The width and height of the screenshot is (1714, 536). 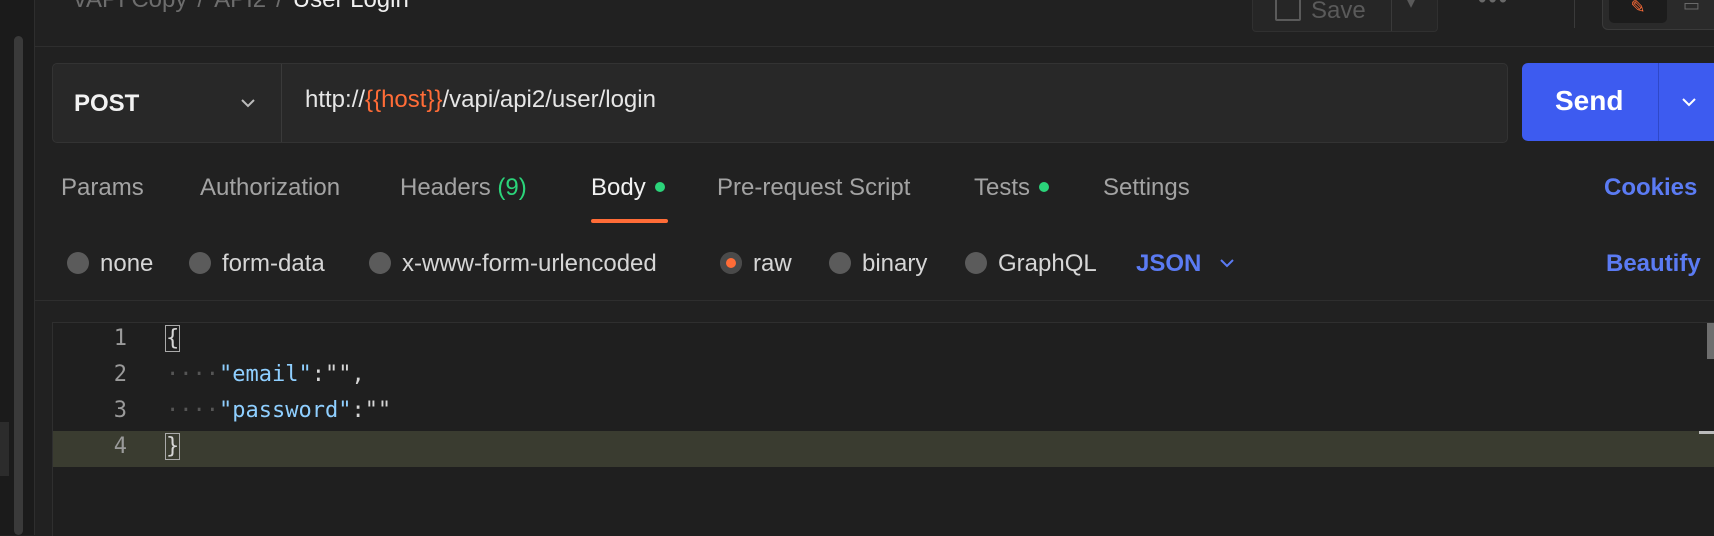 I want to click on editor-line: 2 ····"email":"",, so click(x=883, y=377).